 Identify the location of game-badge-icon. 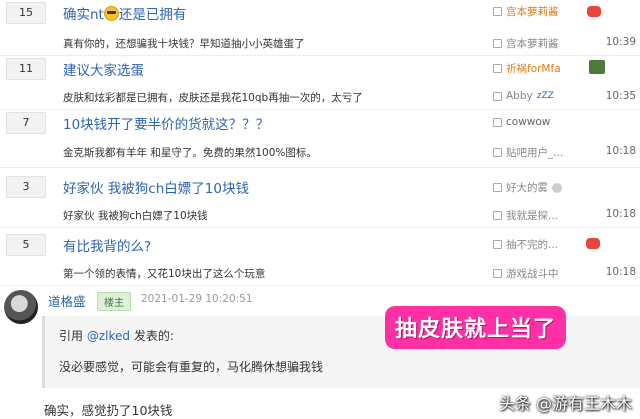
(597, 67).